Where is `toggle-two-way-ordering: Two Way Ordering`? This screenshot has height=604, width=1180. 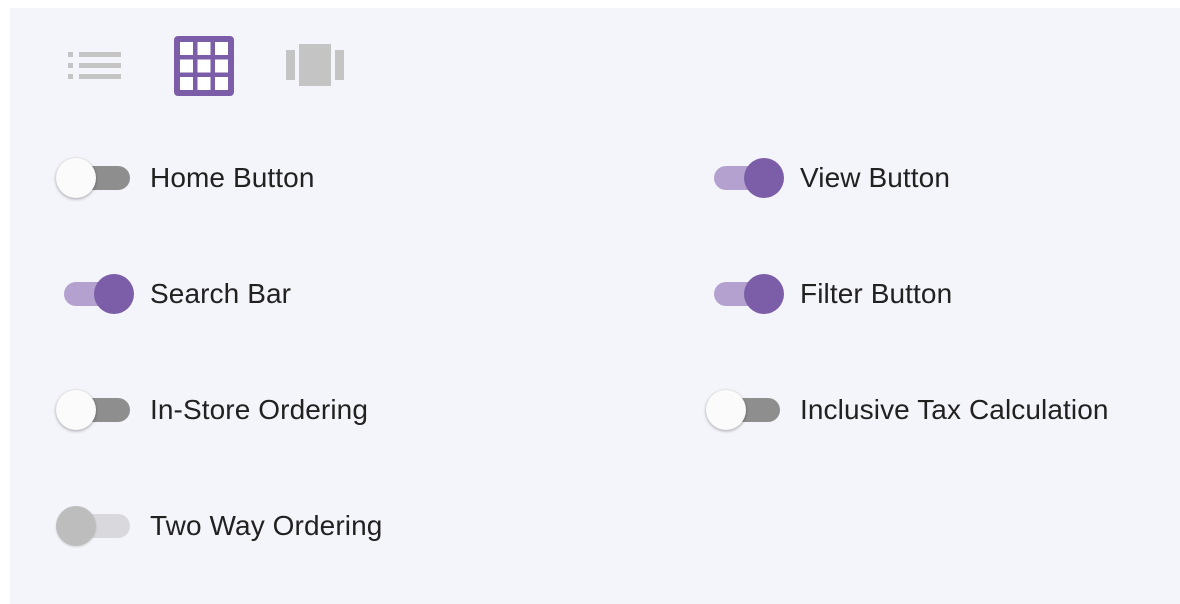
toggle-two-way-ordering: Two Way Ordering is located at coordinates (219, 526).